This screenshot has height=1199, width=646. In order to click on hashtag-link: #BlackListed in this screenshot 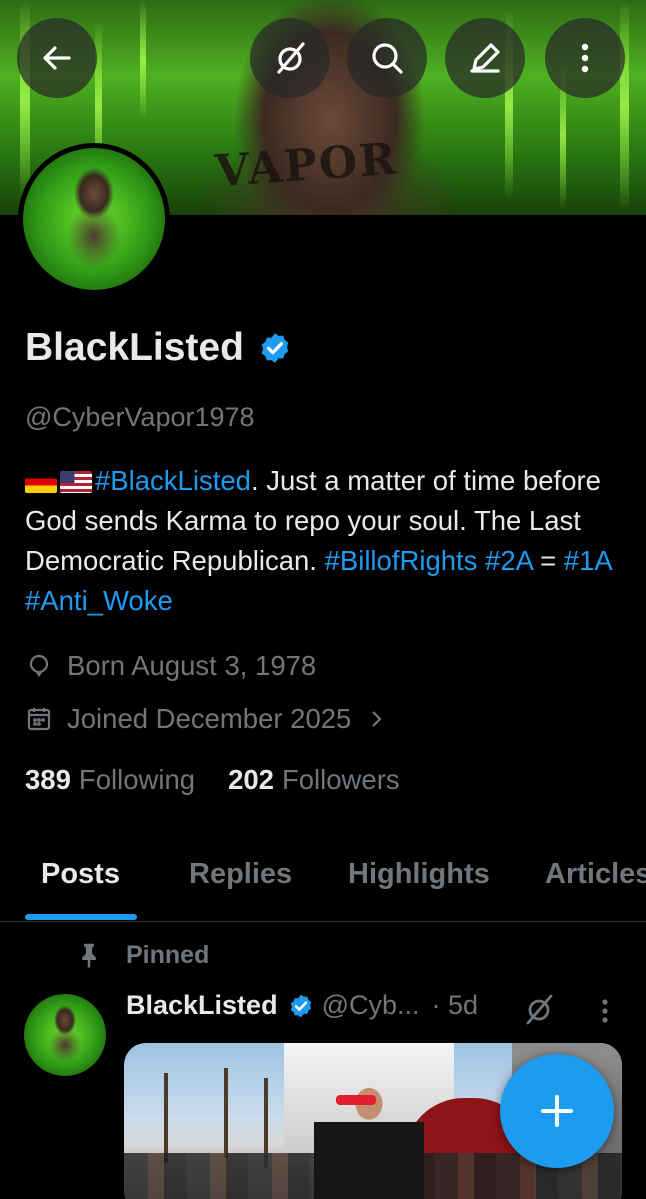, I will do `click(173, 480)`.